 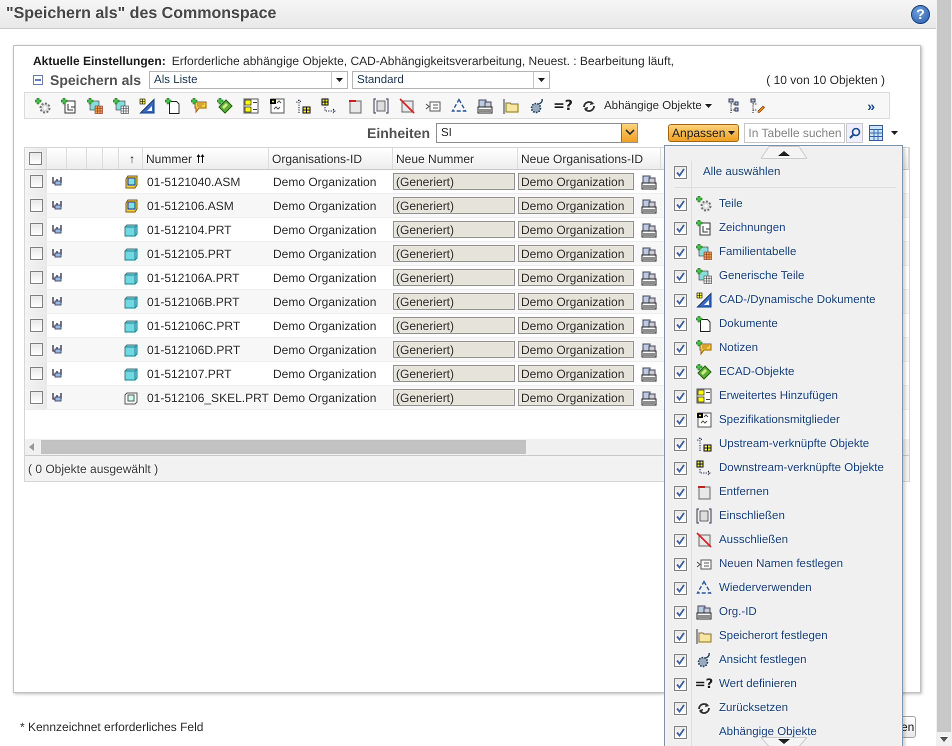 I want to click on scroll-down-button, so click(x=783, y=741).